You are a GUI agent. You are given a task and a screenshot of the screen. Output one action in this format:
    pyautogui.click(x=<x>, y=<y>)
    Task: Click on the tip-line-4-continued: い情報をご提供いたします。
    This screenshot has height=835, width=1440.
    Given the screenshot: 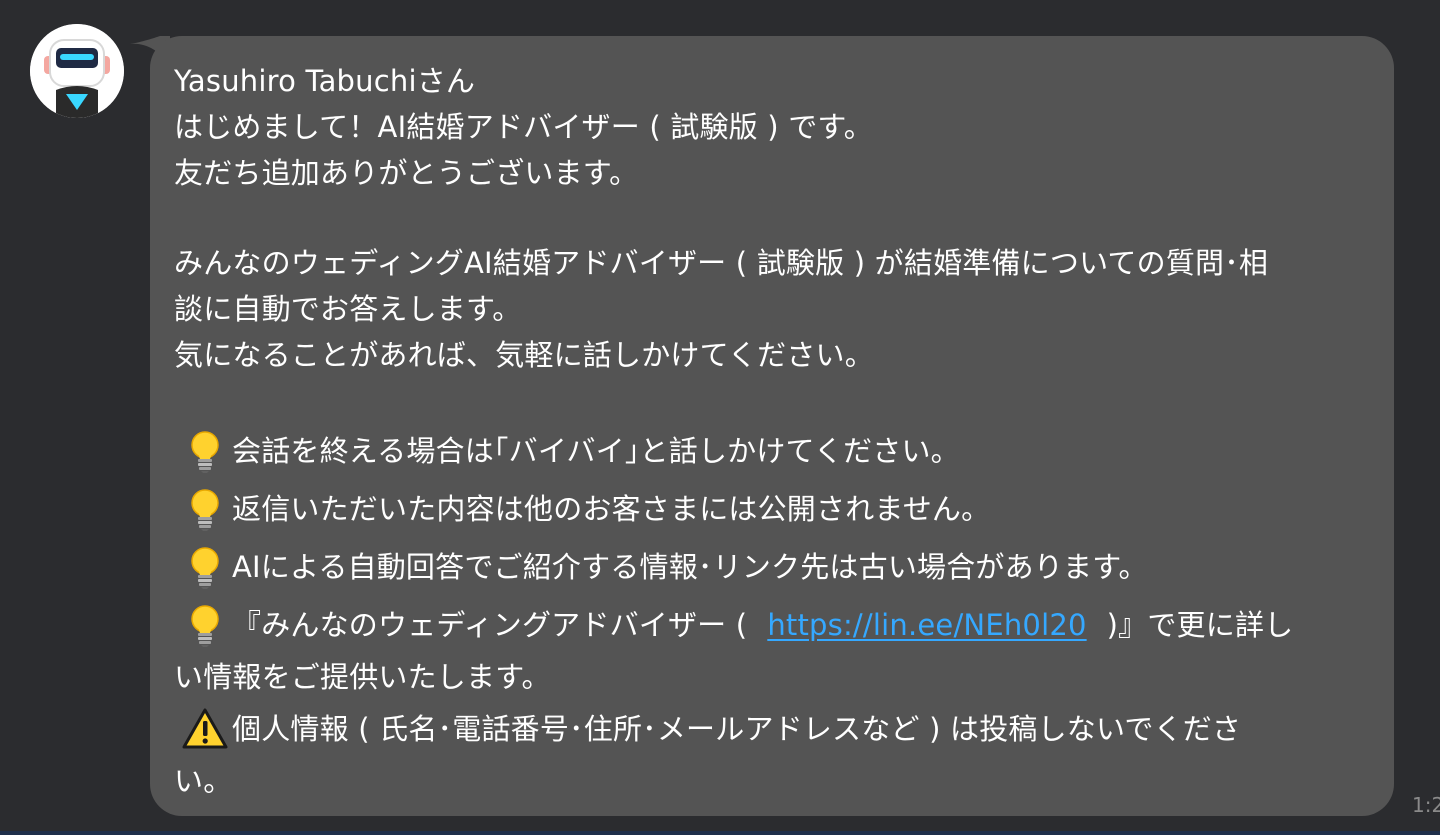 What is the action you would take?
    pyautogui.click(x=362, y=677)
    